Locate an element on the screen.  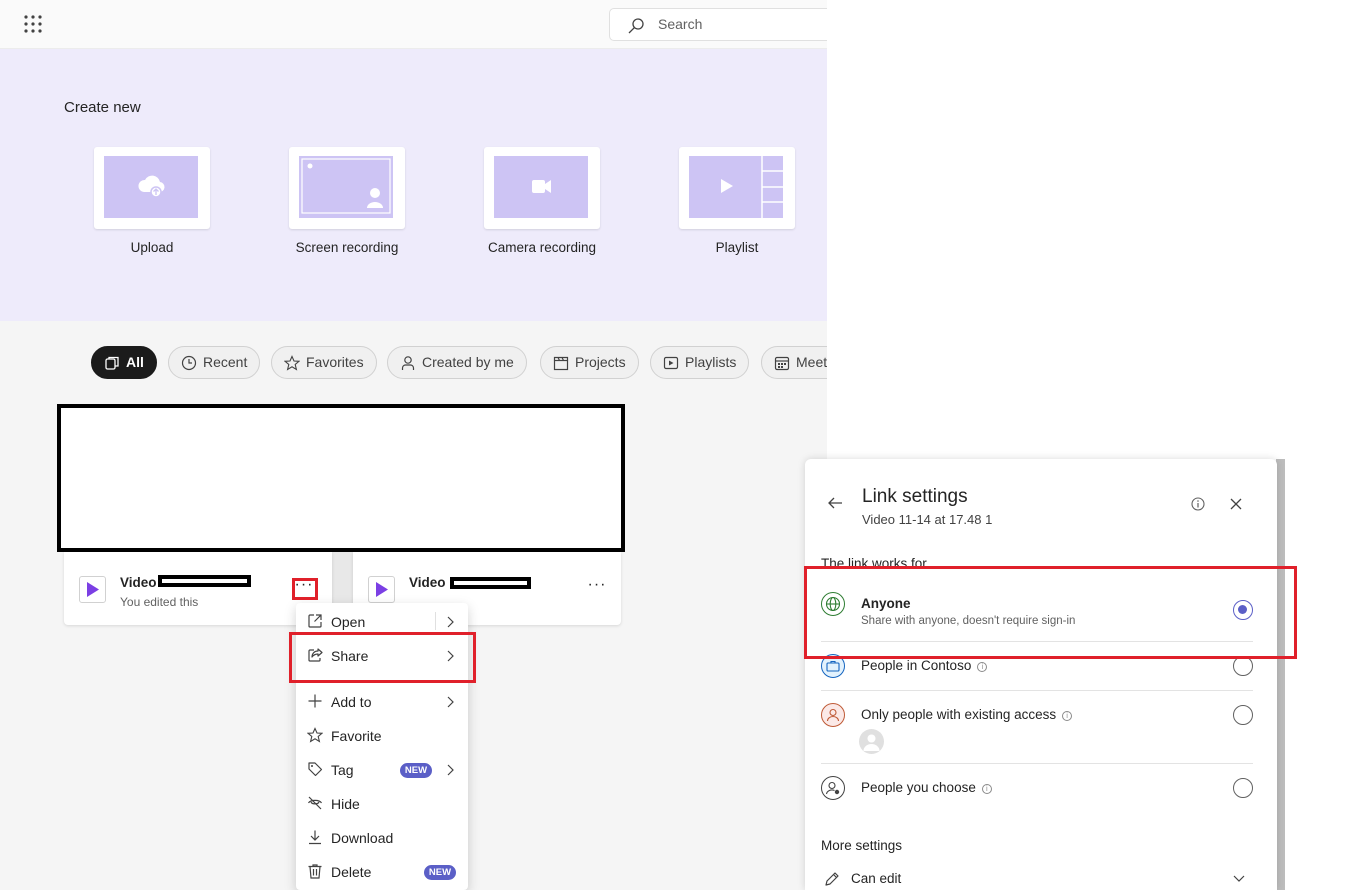
info-icon is located at coordinates (1198, 504).